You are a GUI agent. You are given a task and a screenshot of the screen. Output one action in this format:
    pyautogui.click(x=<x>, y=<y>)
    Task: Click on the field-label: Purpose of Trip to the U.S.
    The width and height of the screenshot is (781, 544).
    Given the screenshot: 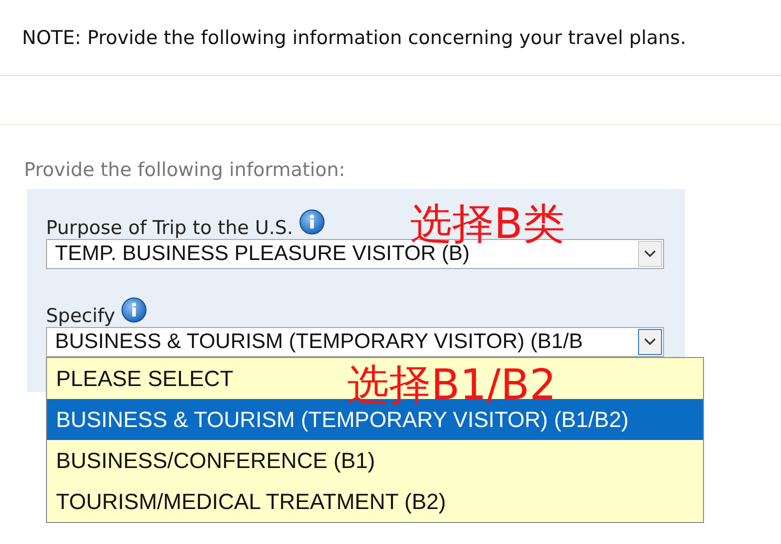 What is the action you would take?
    pyautogui.click(x=170, y=228)
    